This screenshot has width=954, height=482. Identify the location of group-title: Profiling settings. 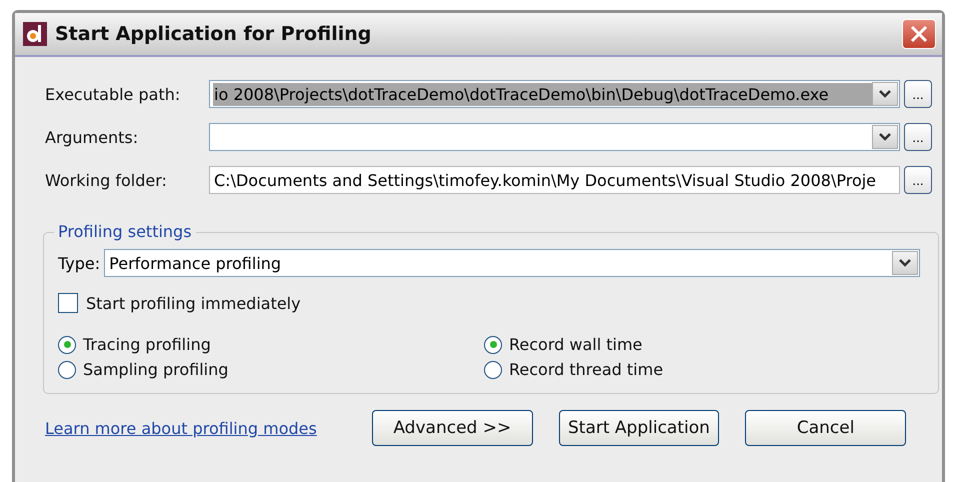
(125, 231).